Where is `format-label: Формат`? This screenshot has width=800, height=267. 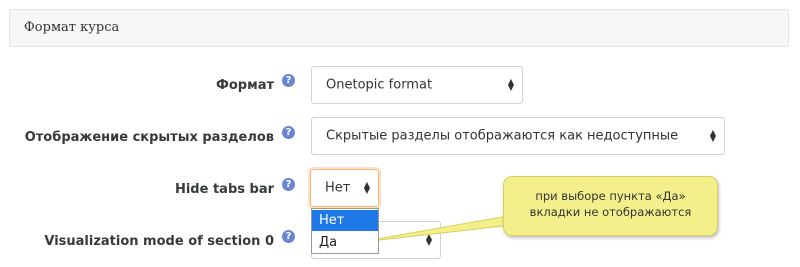 format-label: Формат is located at coordinates (244, 85).